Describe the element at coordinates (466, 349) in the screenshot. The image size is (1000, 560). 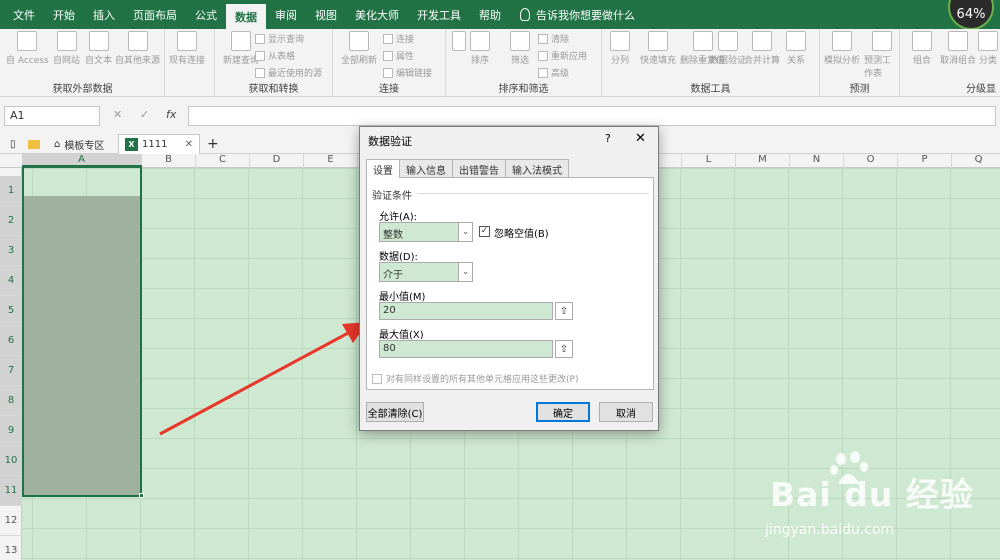
I see `maximum-input: 80` at that location.